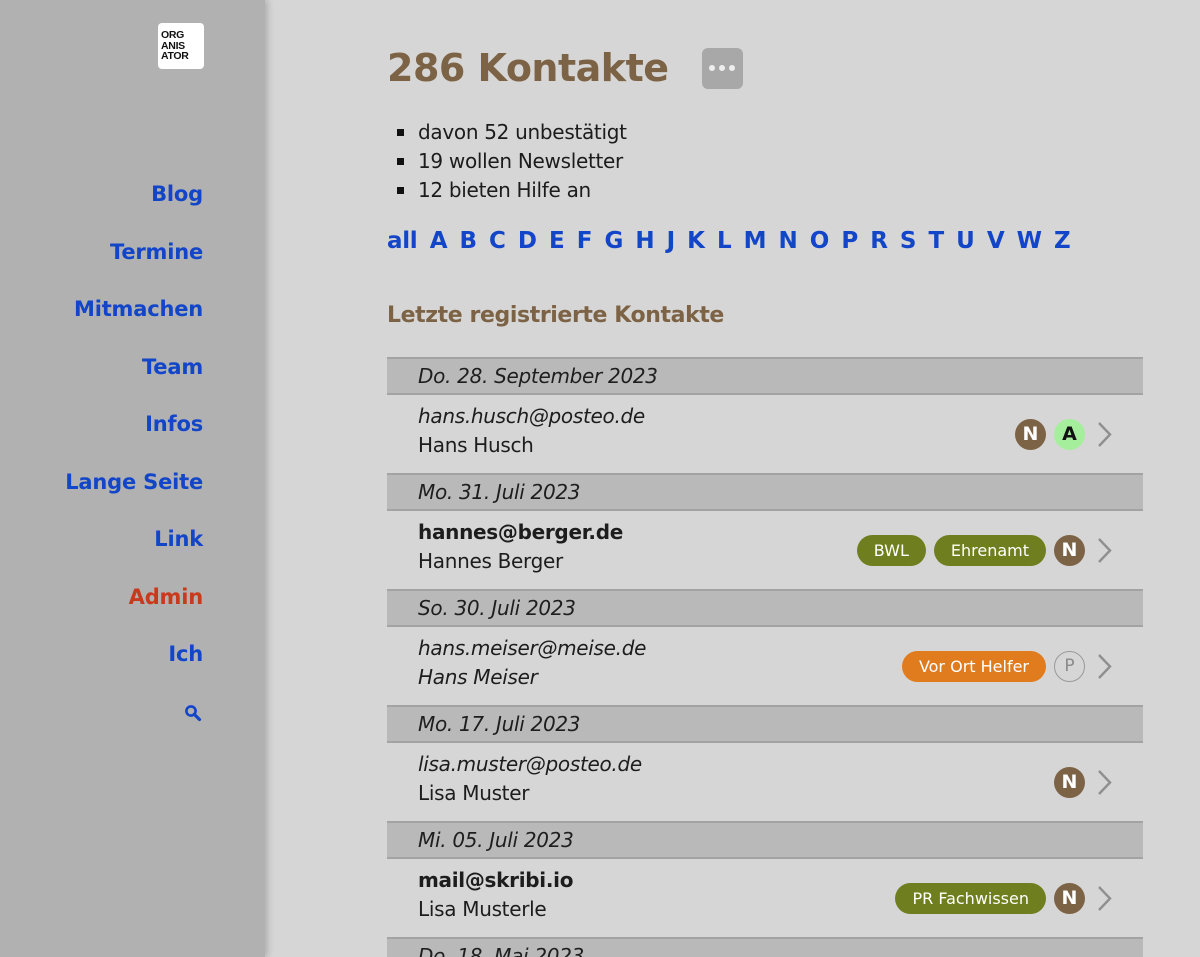 Image resolution: width=1200 pixels, height=957 pixels. I want to click on more-options-button, so click(722, 68).